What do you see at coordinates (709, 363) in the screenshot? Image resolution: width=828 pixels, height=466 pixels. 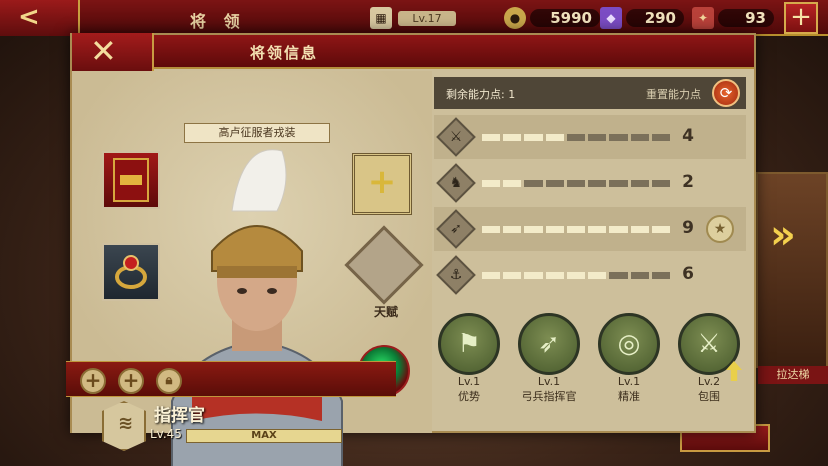 I see `skill-item: ⚔ Lv.2 包围` at bounding box center [709, 363].